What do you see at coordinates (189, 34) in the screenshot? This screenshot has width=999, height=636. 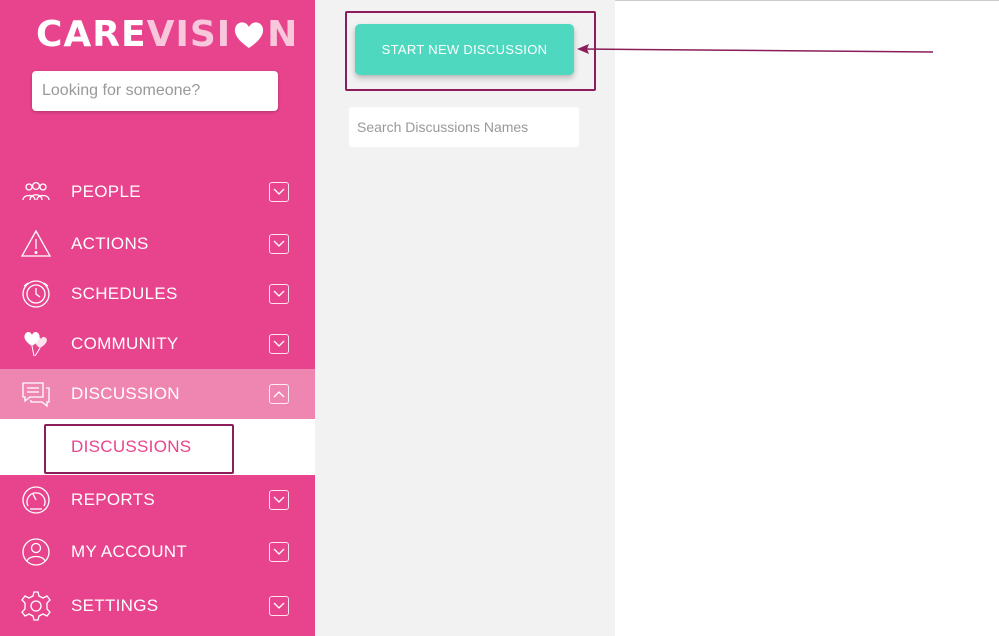 I see `logo-text-vision: VISI` at bounding box center [189, 34].